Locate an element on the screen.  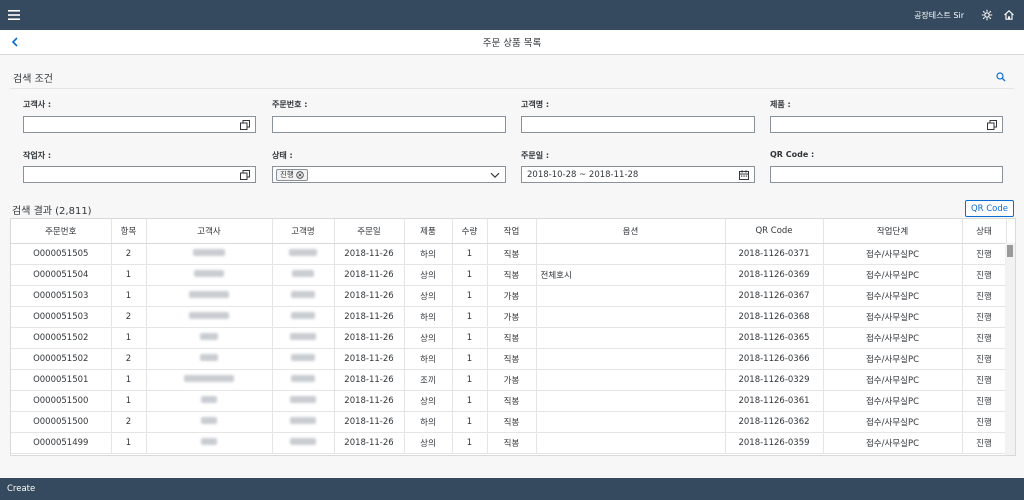
scrollbar-thumb is located at coordinates (1010, 251).